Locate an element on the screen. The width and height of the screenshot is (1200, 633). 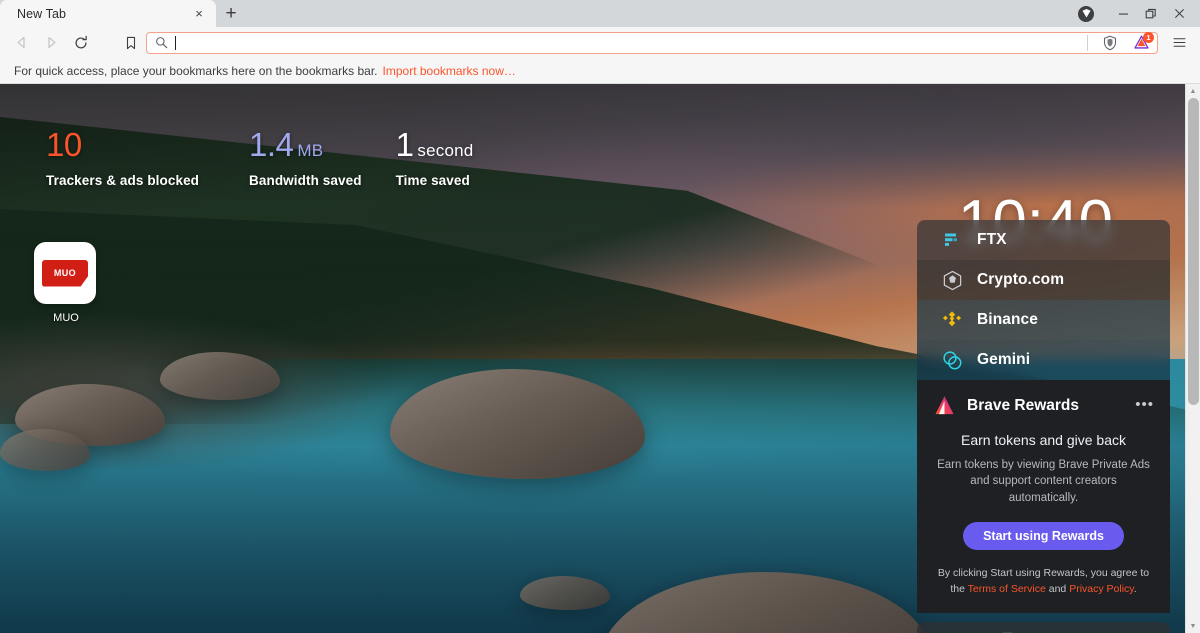
crypto-item-label: Binance is located at coordinates (1007, 319).